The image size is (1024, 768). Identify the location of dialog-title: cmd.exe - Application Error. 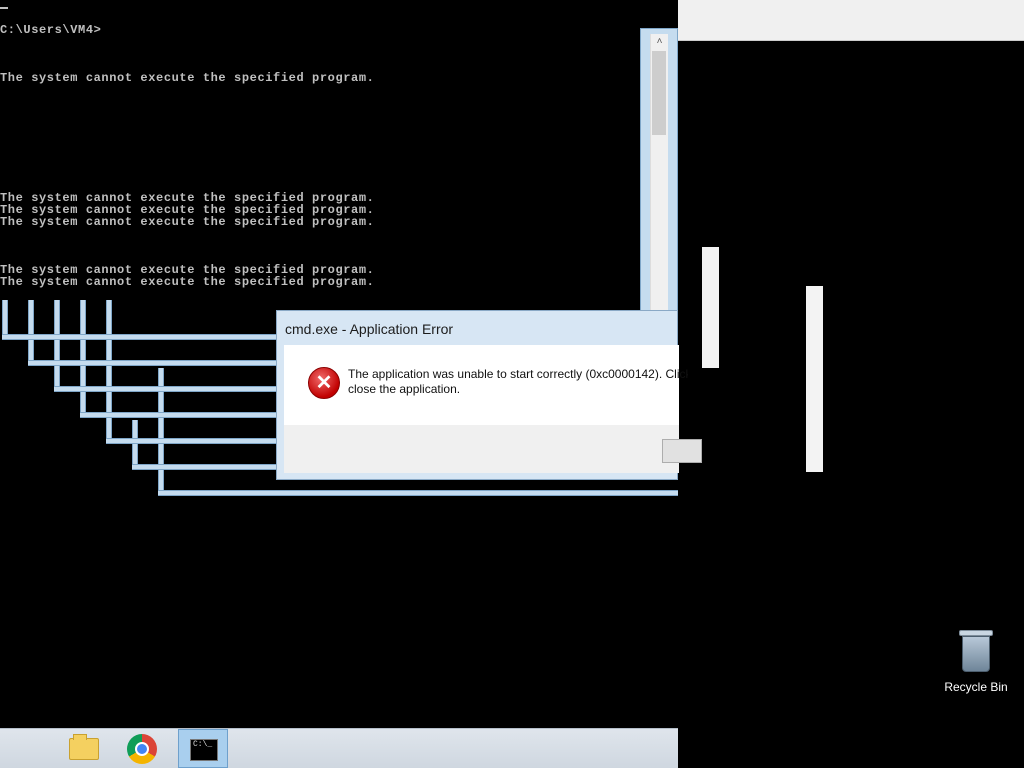
(369, 329).